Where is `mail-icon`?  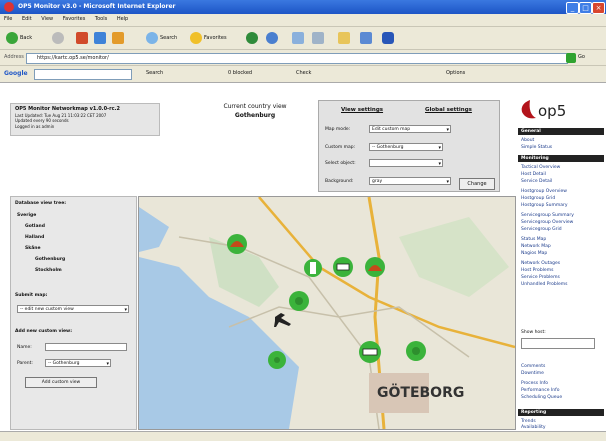 mail-icon is located at coordinates (298, 38).